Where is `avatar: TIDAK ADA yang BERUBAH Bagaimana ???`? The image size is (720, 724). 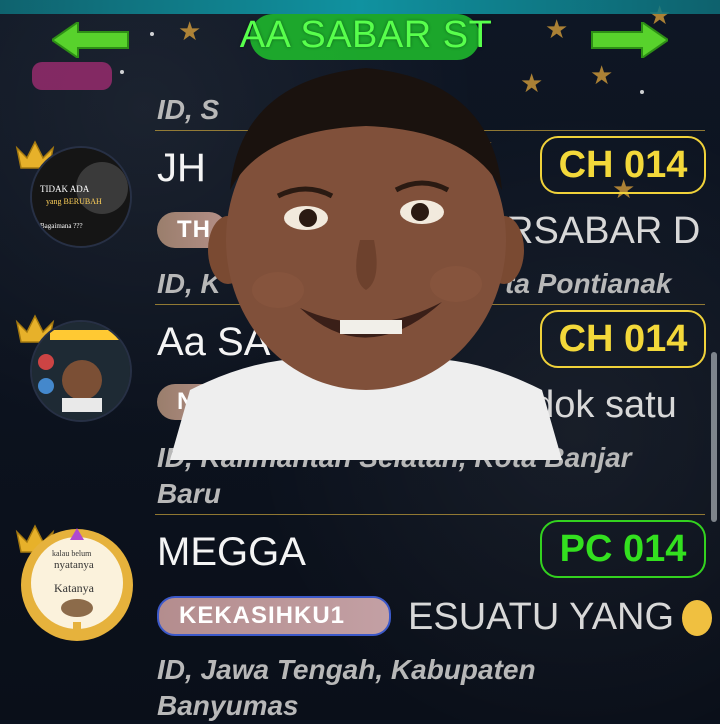
avatar: TIDAK ADA yang BERUBAH Bagaimana ??? is located at coordinates (81, 197).